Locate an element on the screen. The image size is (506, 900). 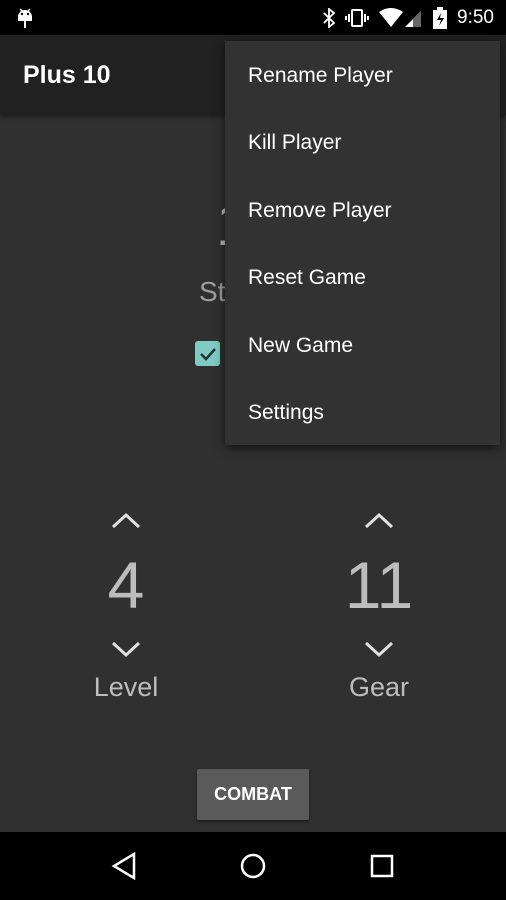
player-checkbox is located at coordinates (207, 353).